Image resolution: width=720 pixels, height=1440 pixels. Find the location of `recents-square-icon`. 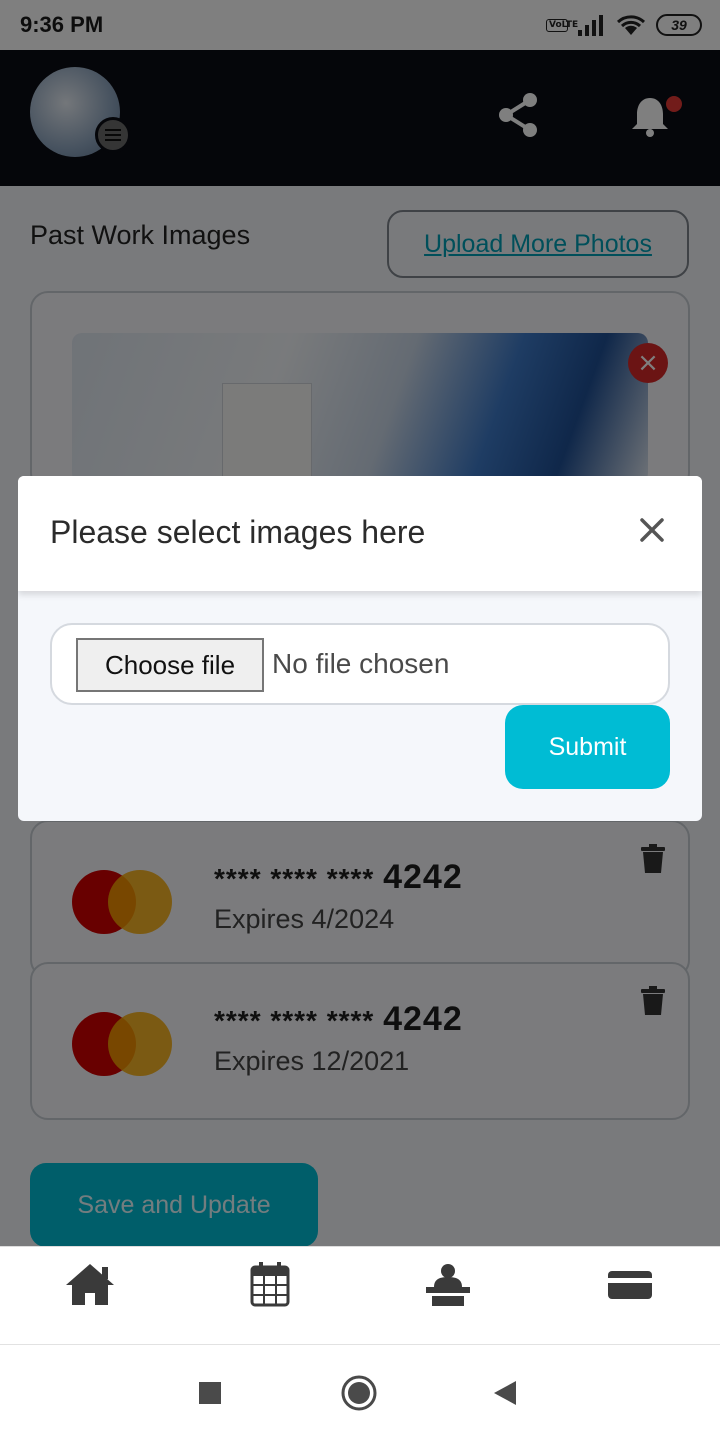

recents-square-icon is located at coordinates (210, 1393).